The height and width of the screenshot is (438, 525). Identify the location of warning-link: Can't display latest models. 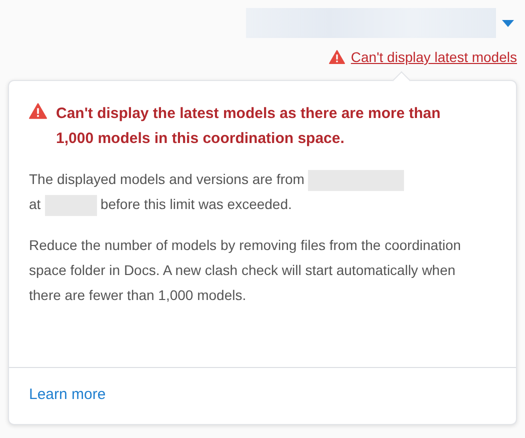
(433, 57).